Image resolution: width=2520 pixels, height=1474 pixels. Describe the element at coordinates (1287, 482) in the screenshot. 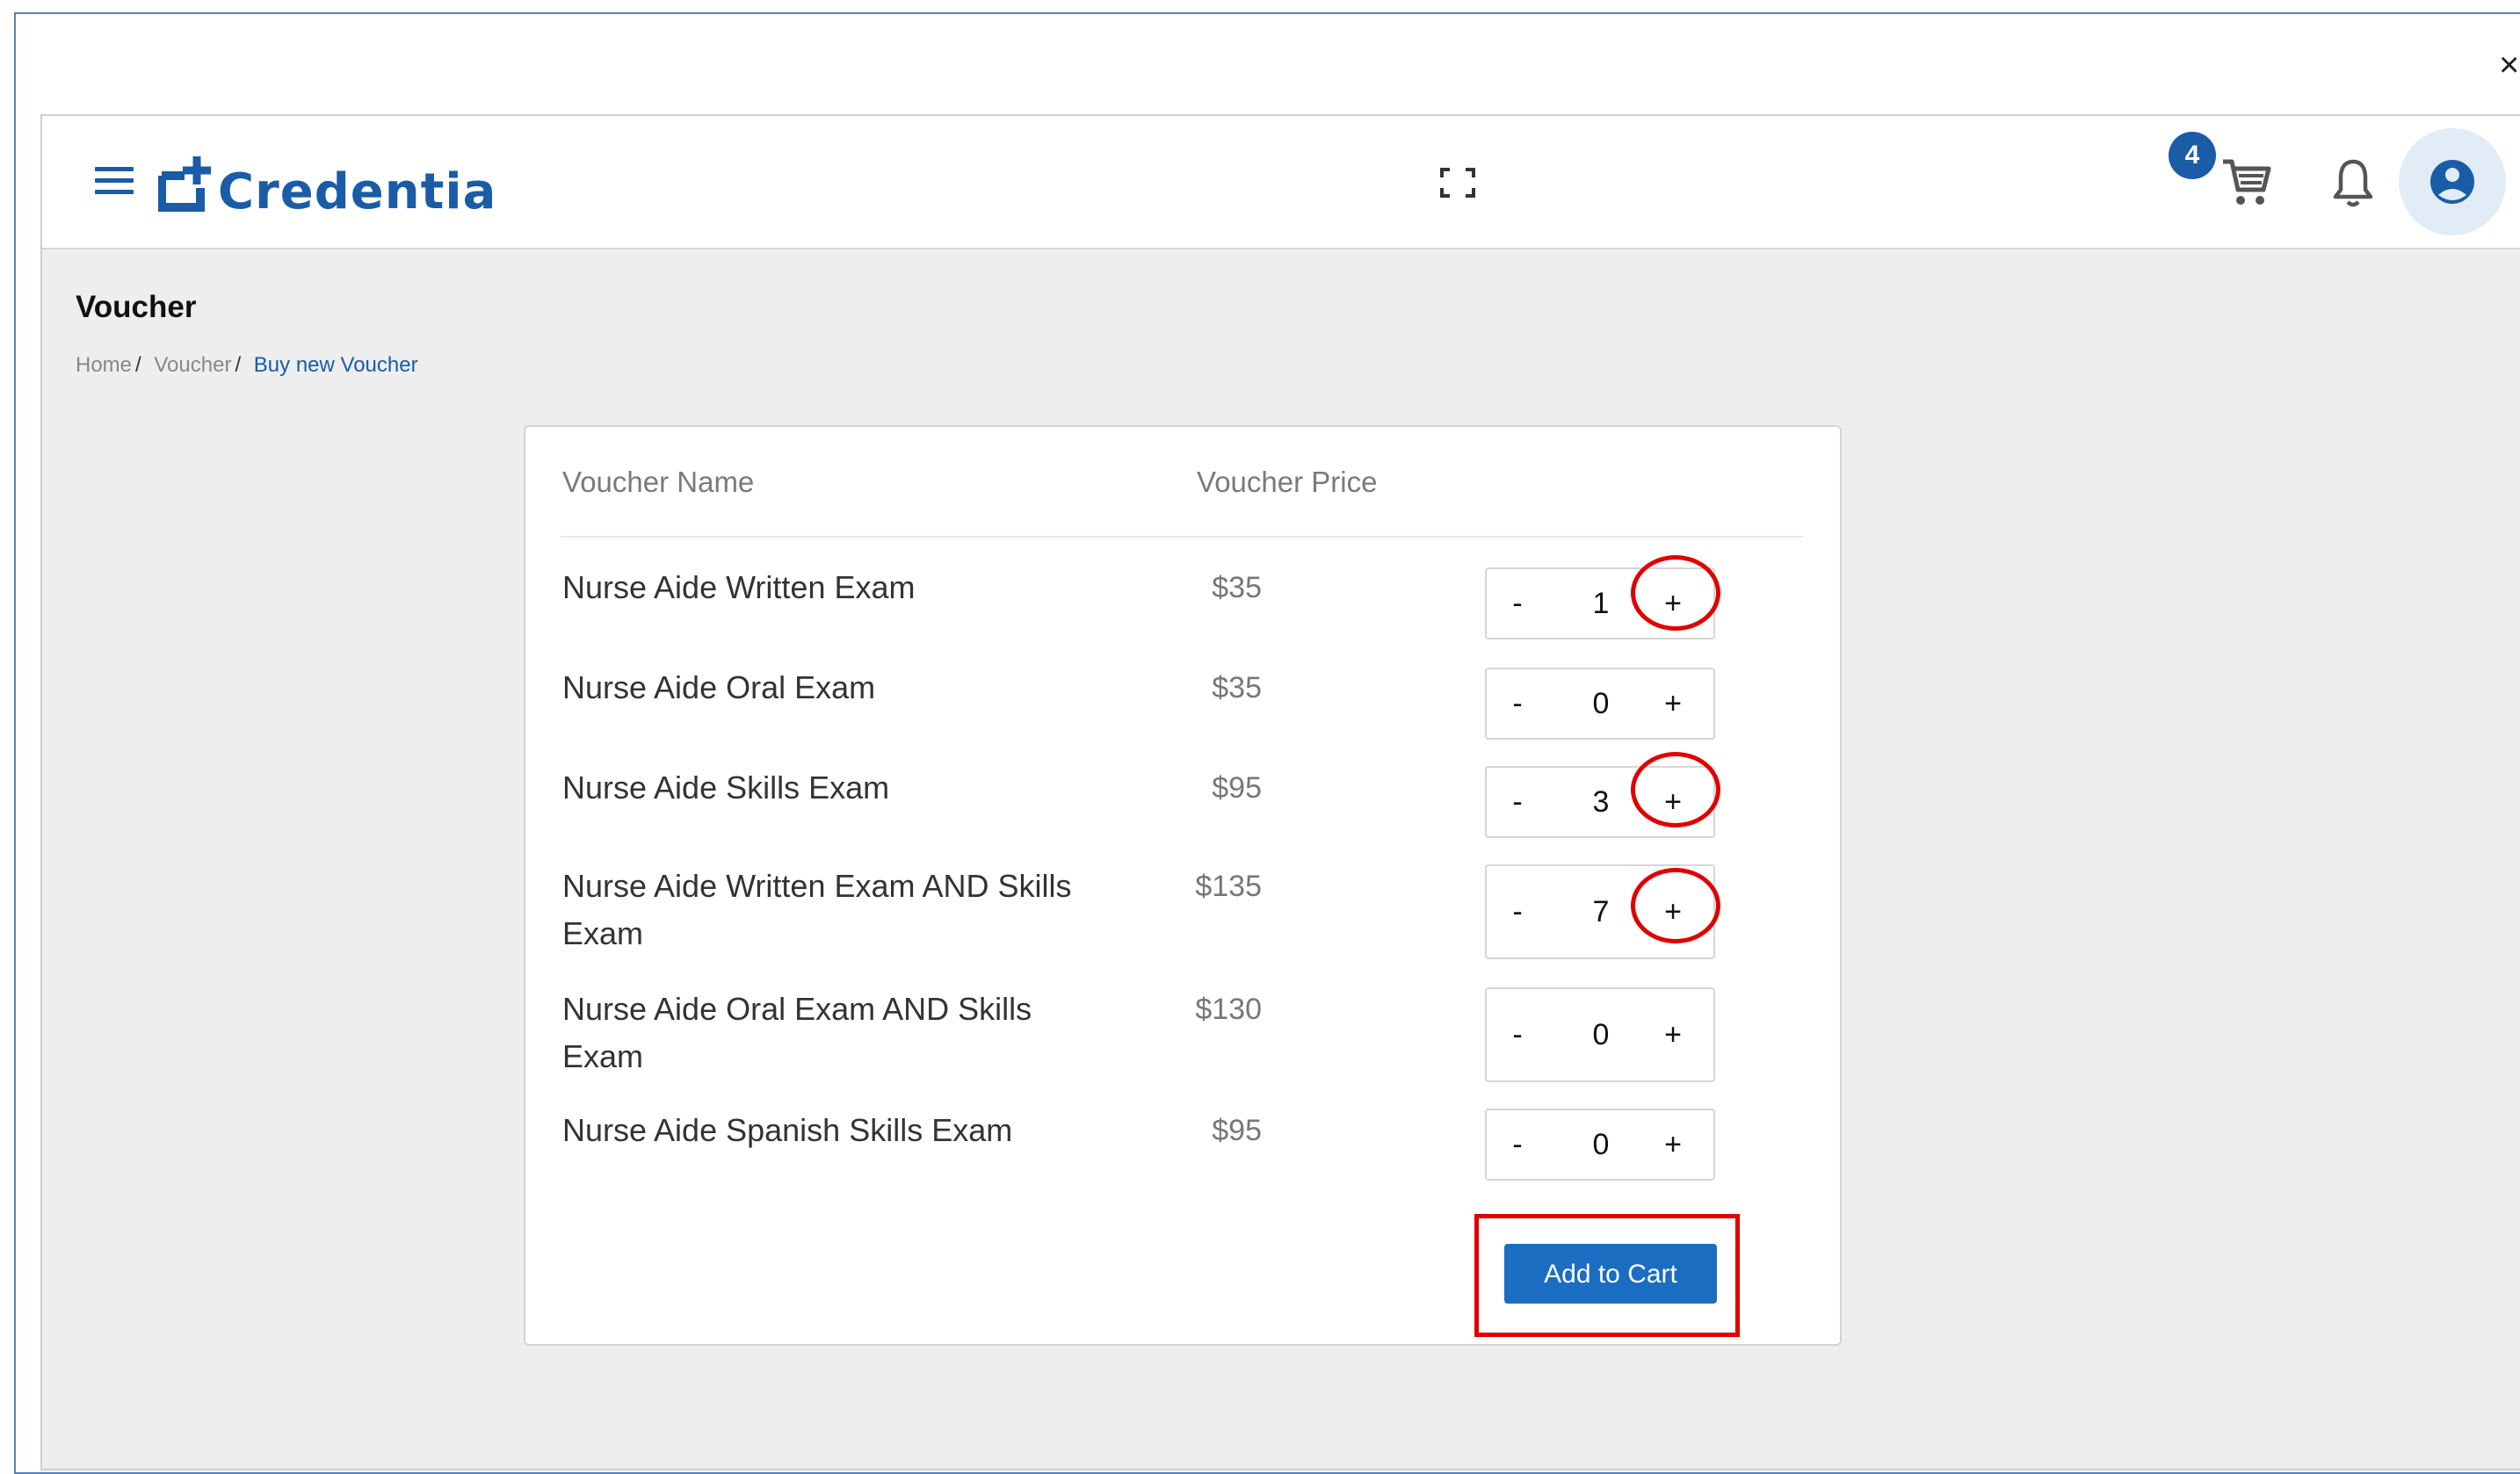

I see `column-header-price: Voucher Price` at that location.